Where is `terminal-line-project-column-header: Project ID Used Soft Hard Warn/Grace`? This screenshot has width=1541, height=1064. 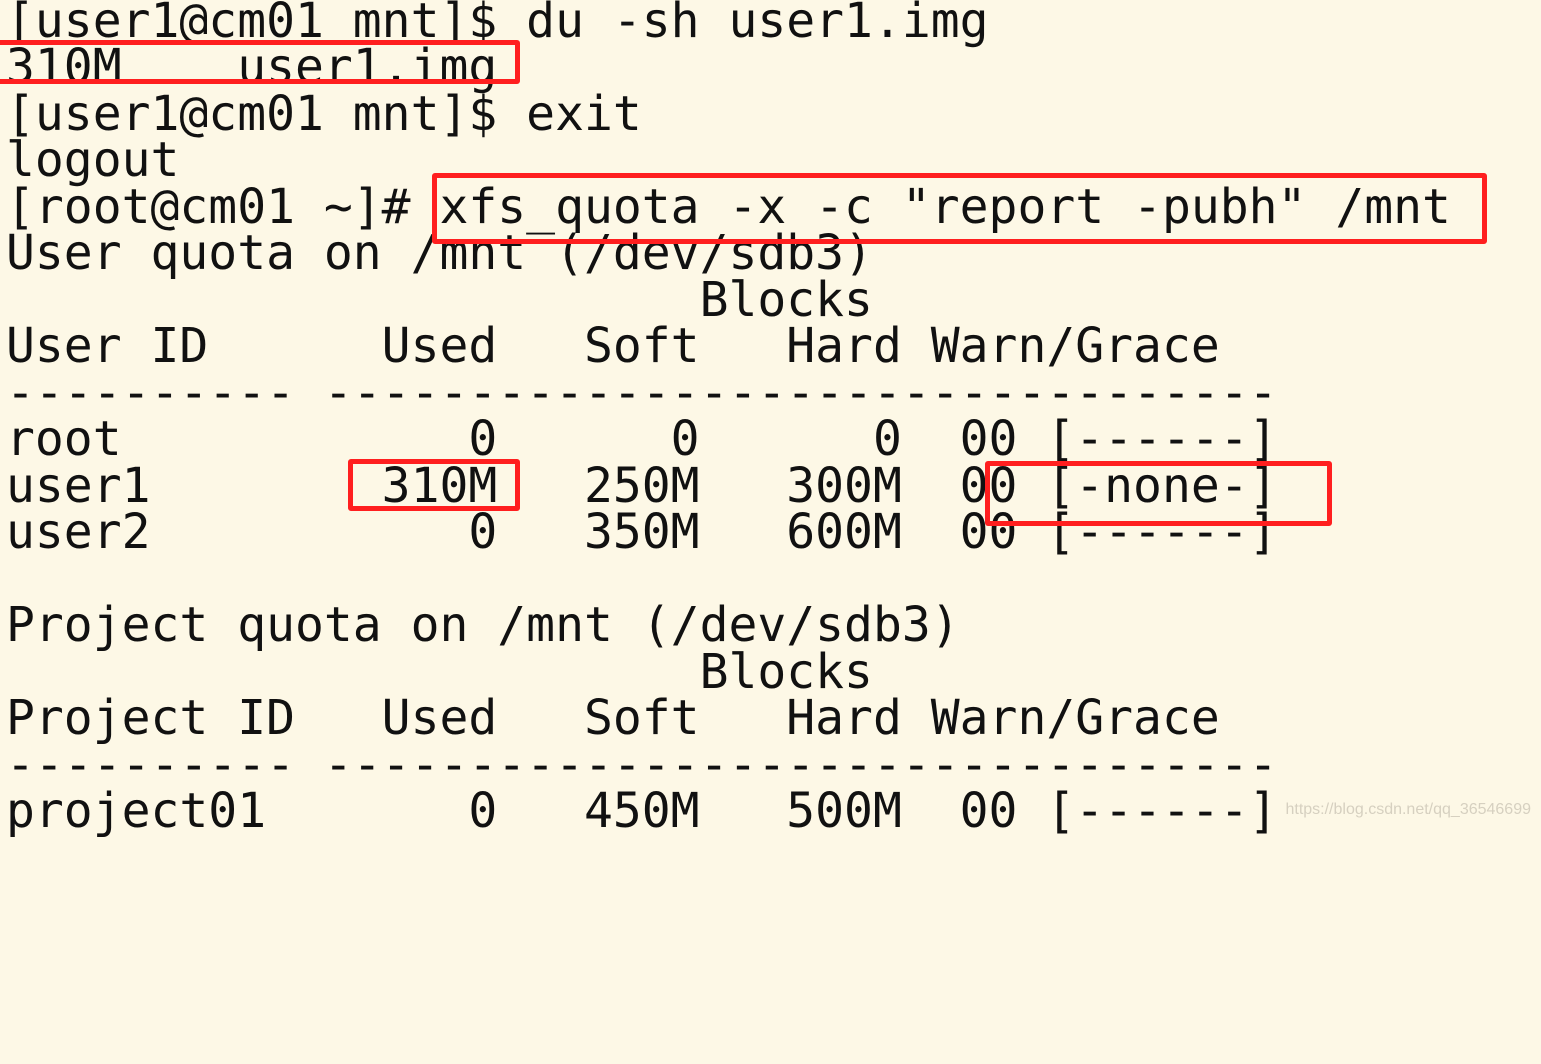 terminal-line-project-column-header: Project ID Used Soft Hard Warn/Grace is located at coordinates (613, 718).